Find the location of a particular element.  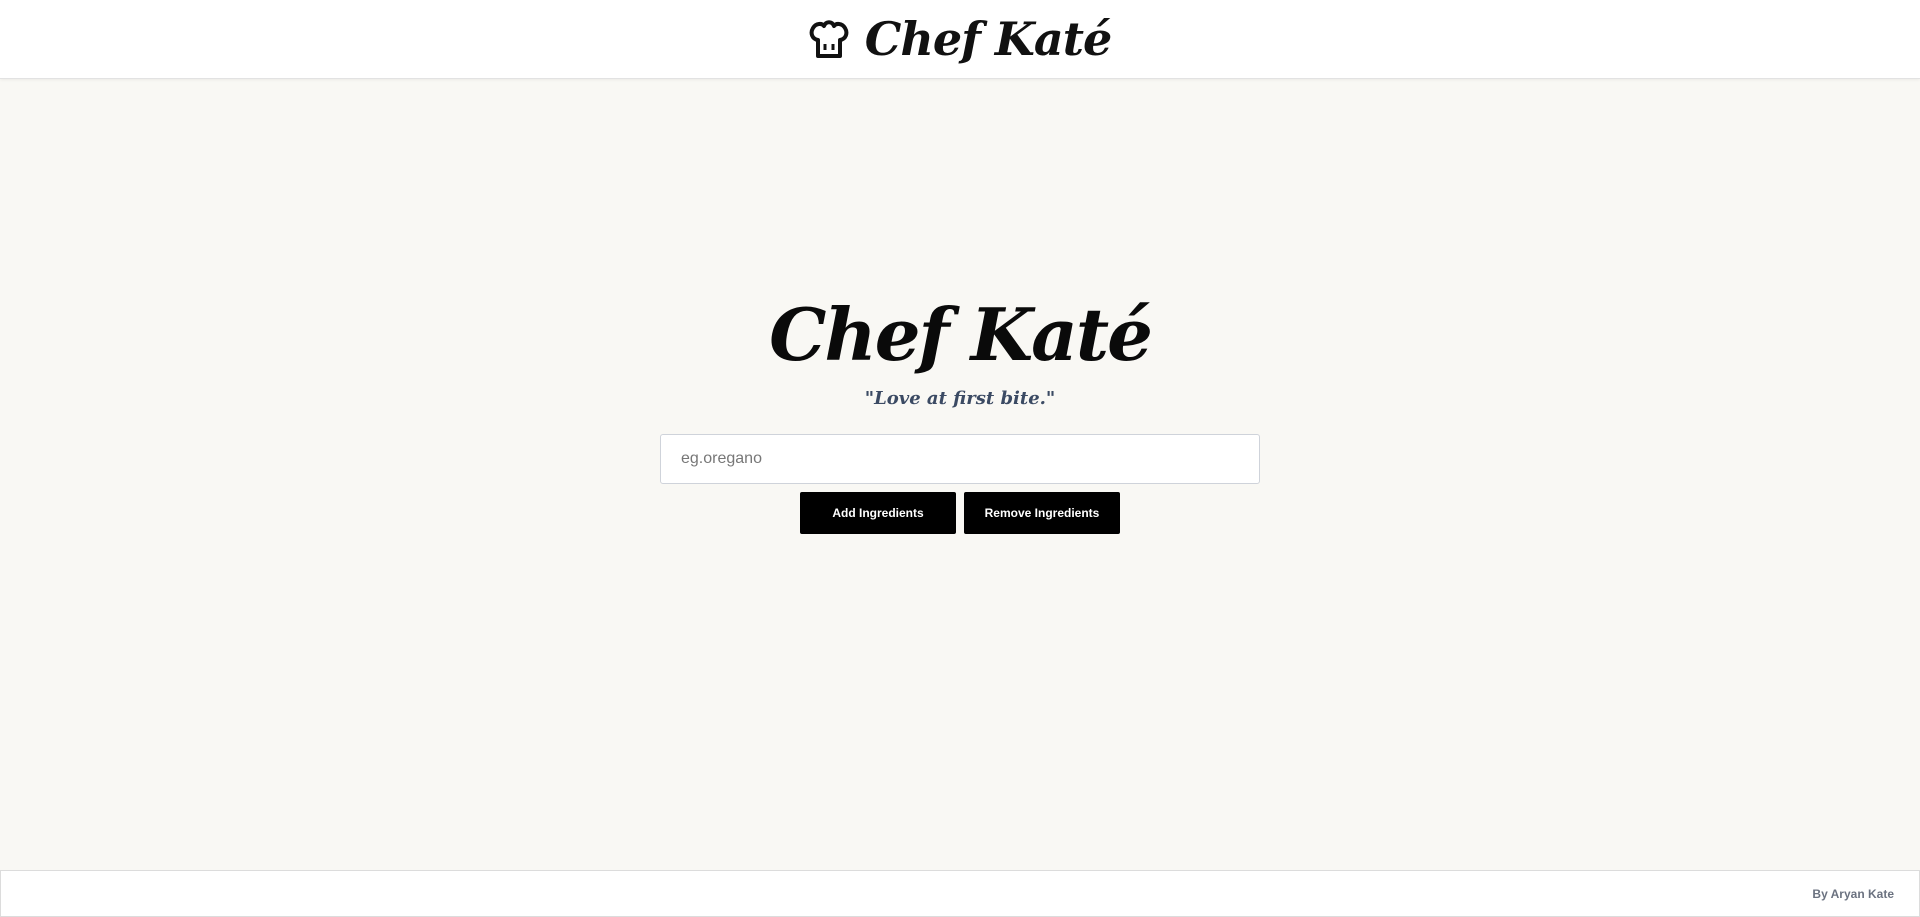

brand-title: Chef Katé is located at coordinates (988, 39).